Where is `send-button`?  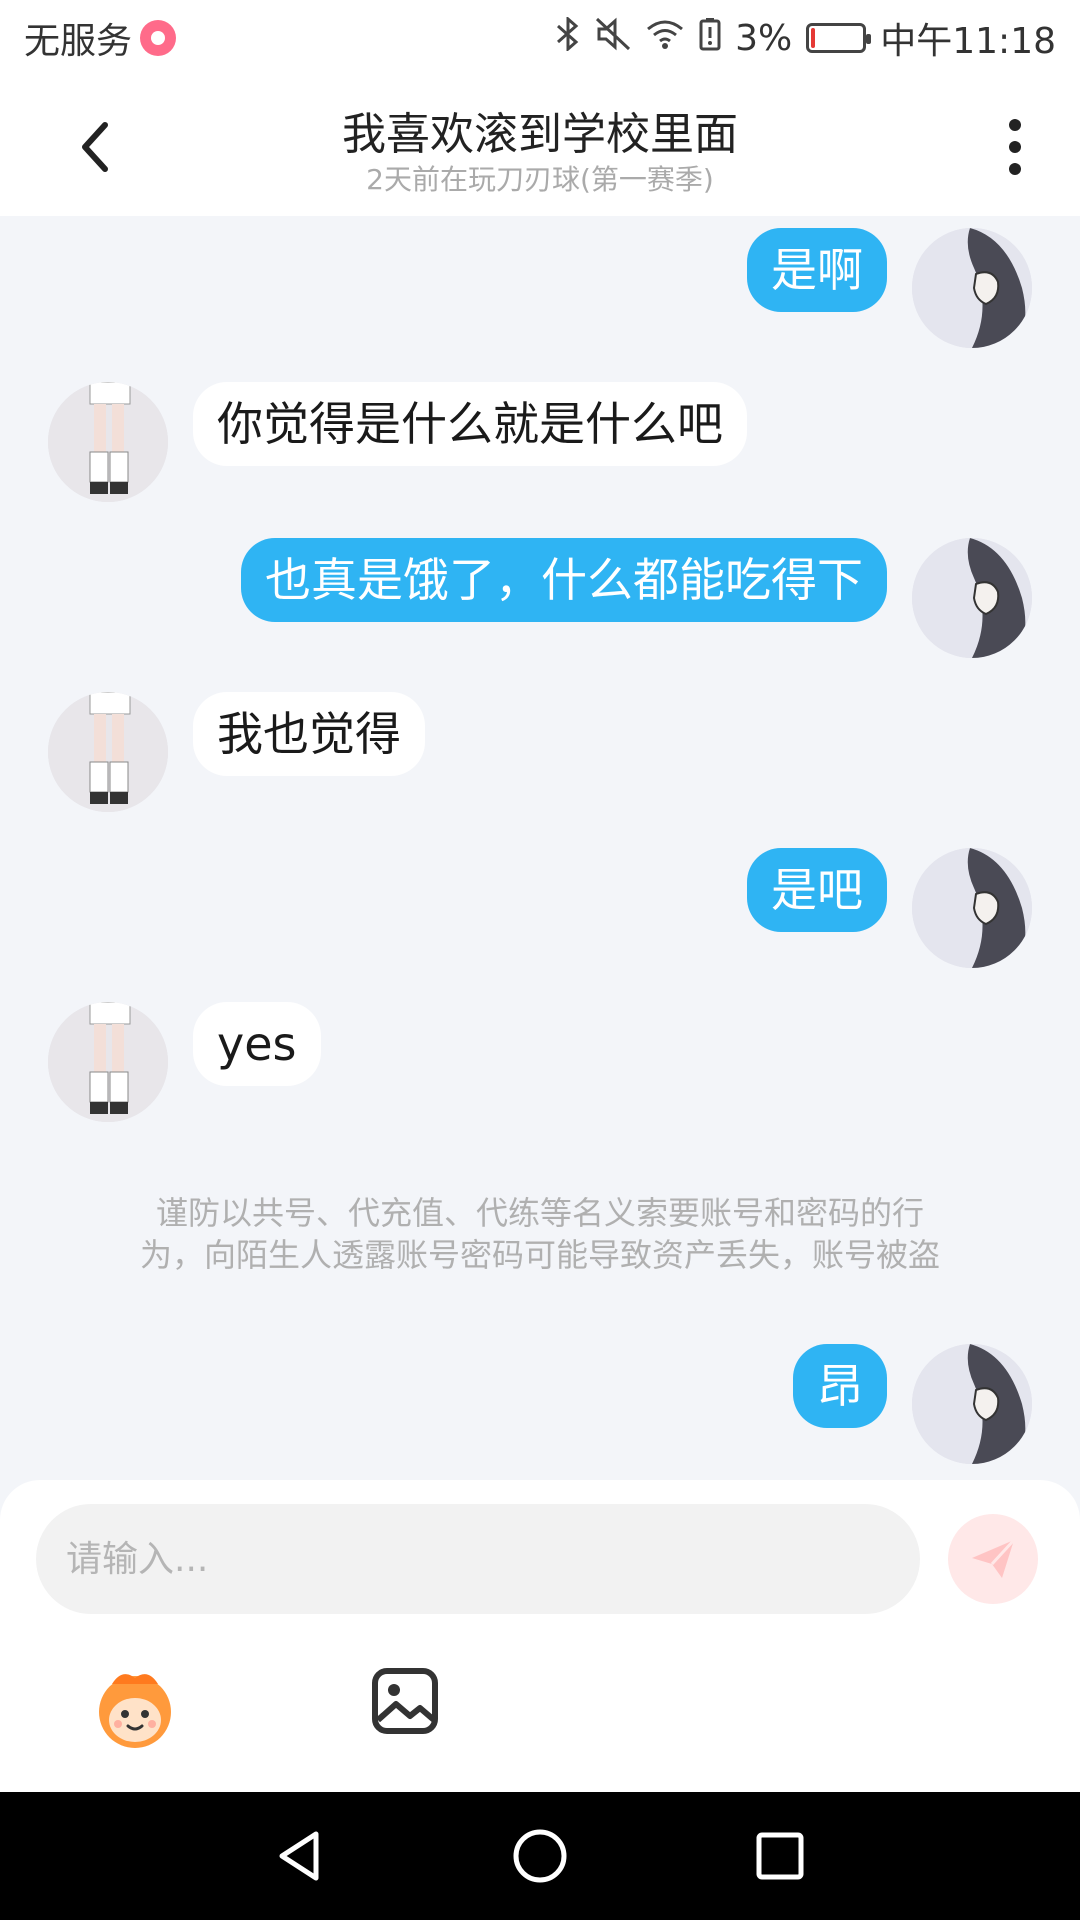 send-button is located at coordinates (993, 1559).